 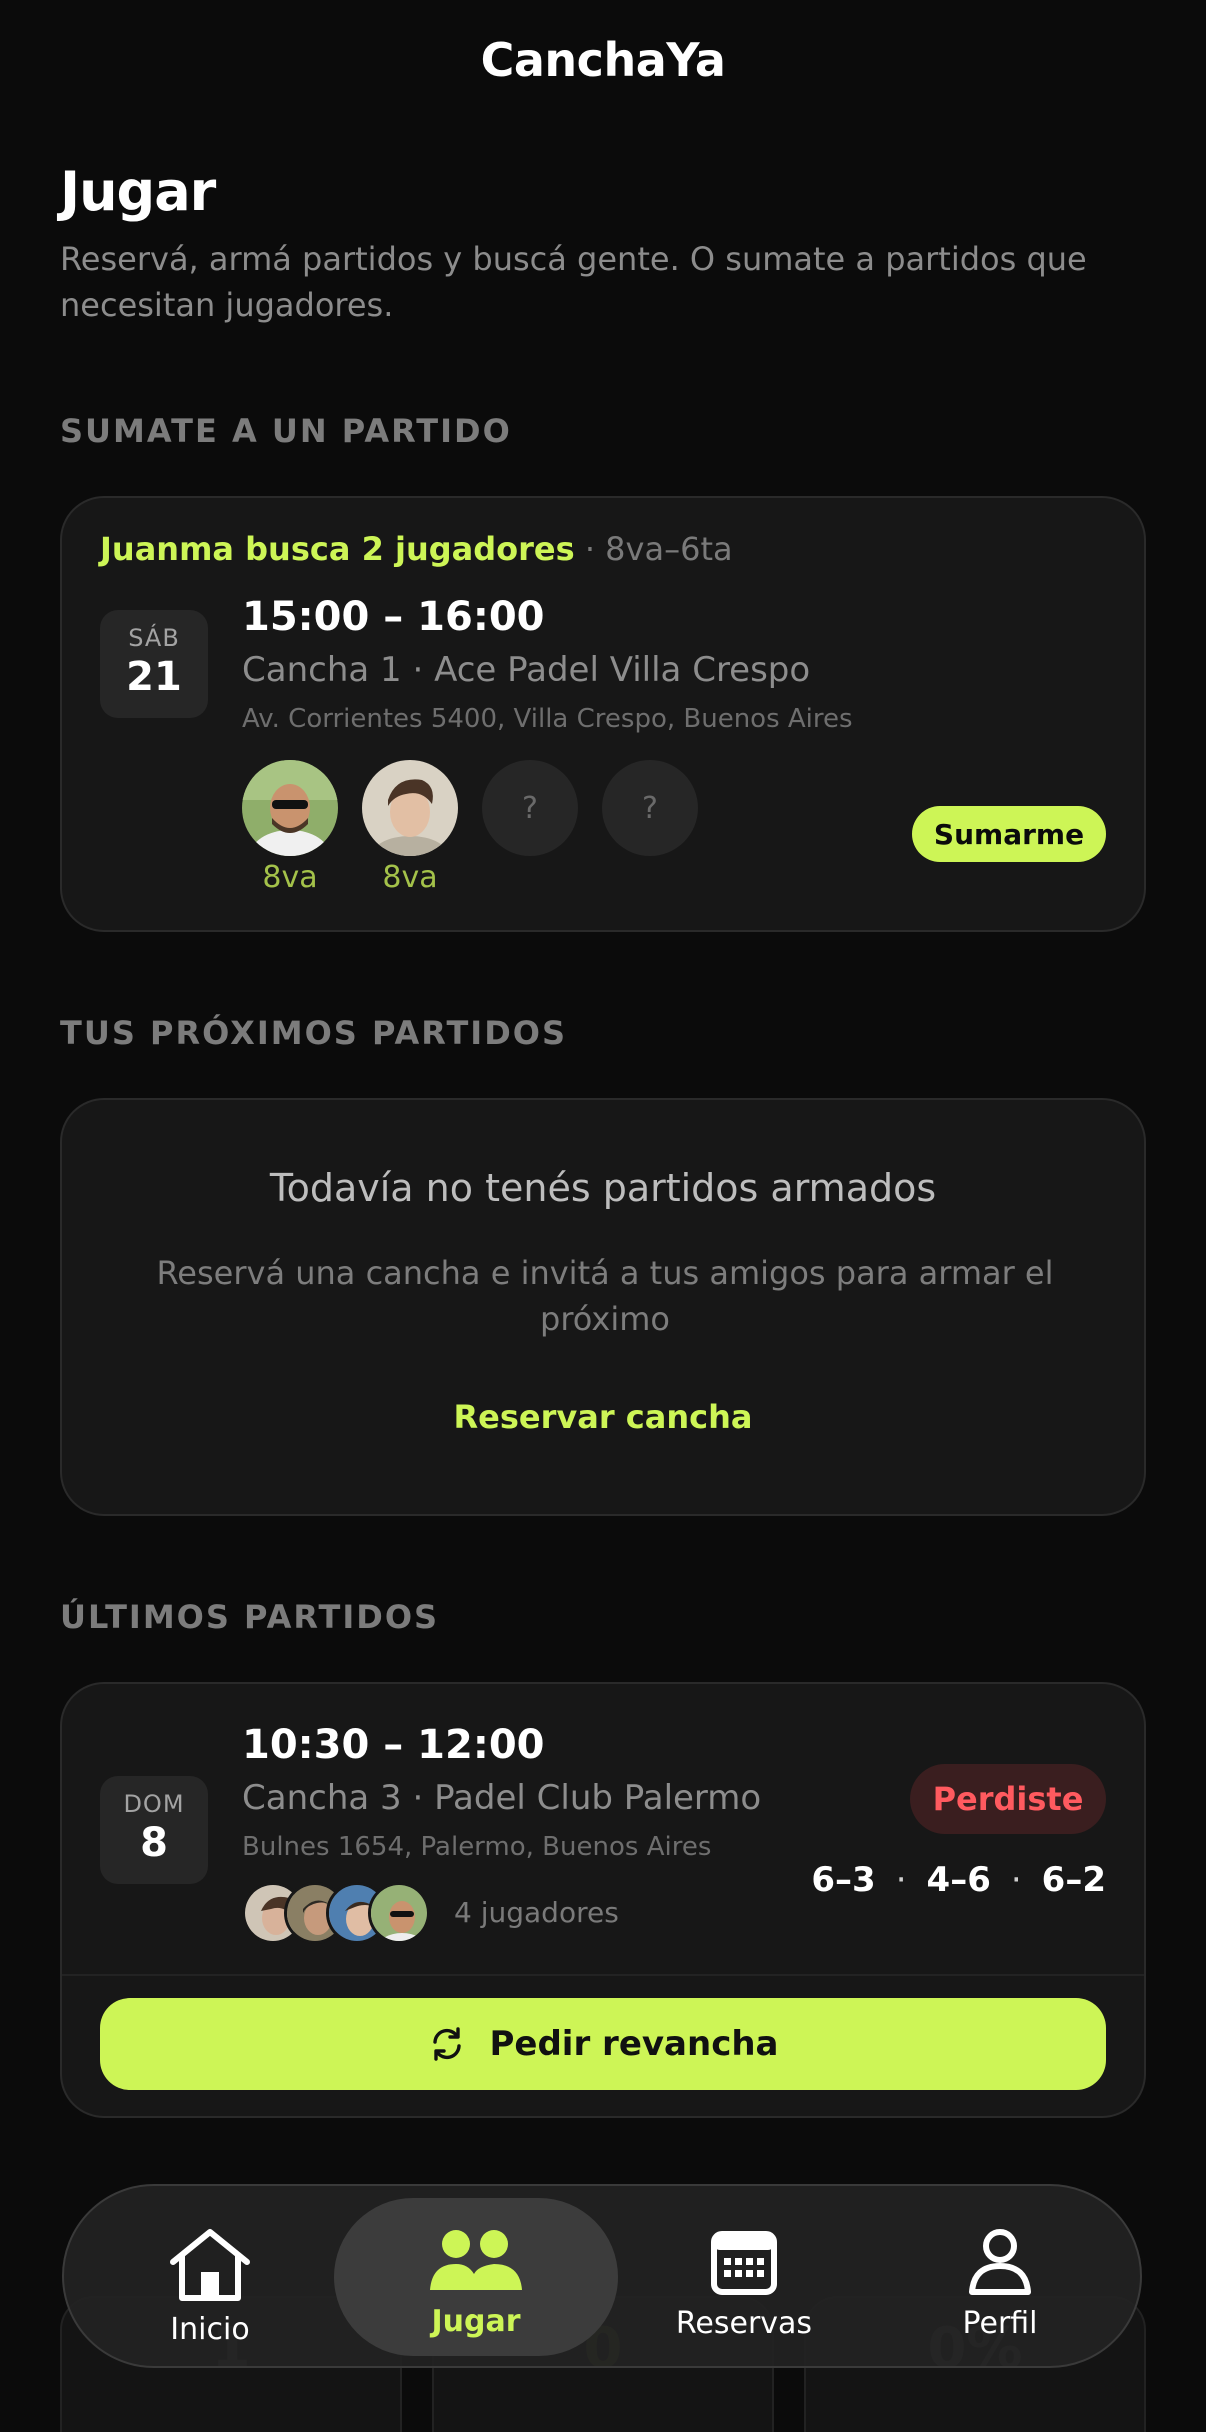 What do you see at coordinates (476, 2260) in the screenshot?
I see `people-icon` at bounding box center [476, 2260].